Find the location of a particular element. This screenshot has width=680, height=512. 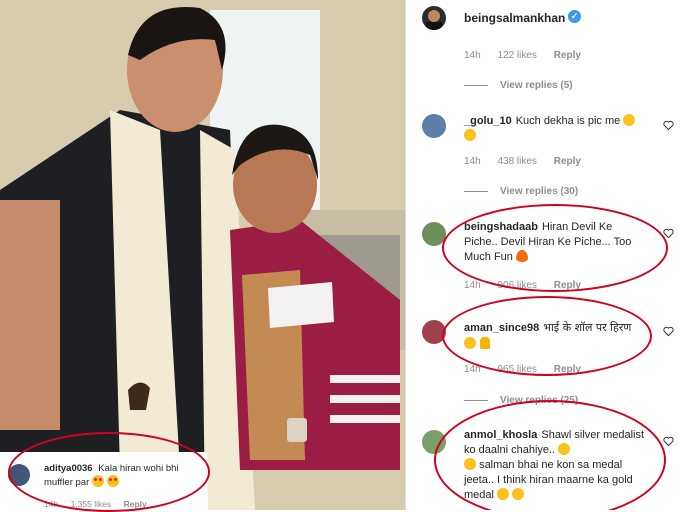

comment-text: _golu_10 Kuch dekha is pic me is located at coordinates (559, 129).